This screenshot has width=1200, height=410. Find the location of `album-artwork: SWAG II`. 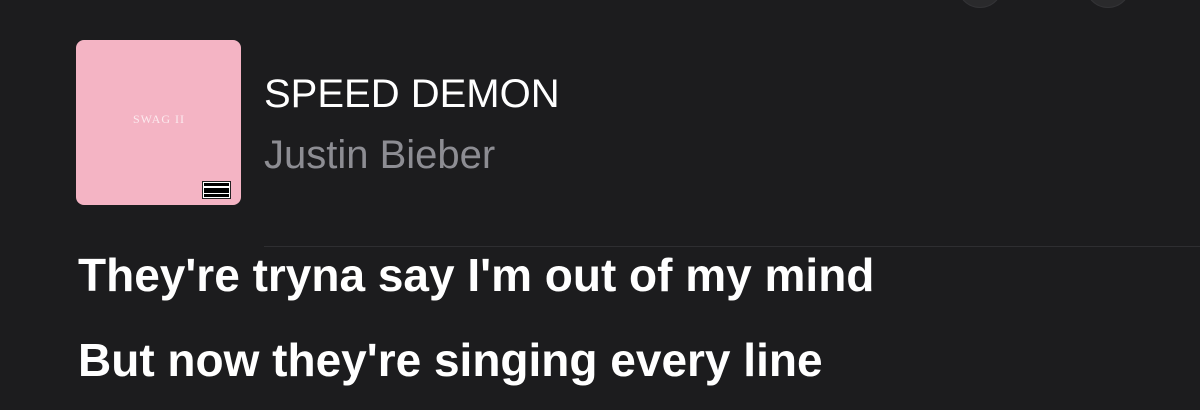

album-artwork: SWAG II is located at coordinates (158, 122).